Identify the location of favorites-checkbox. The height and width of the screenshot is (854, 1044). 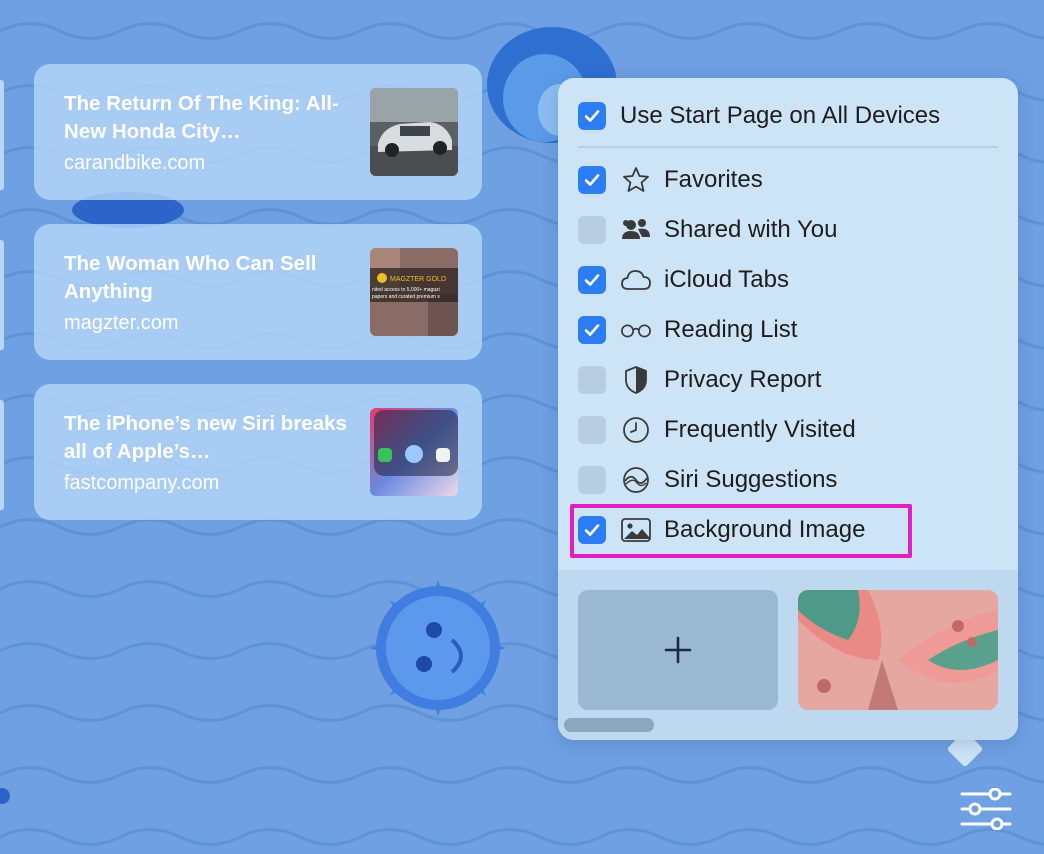
(592, 180).